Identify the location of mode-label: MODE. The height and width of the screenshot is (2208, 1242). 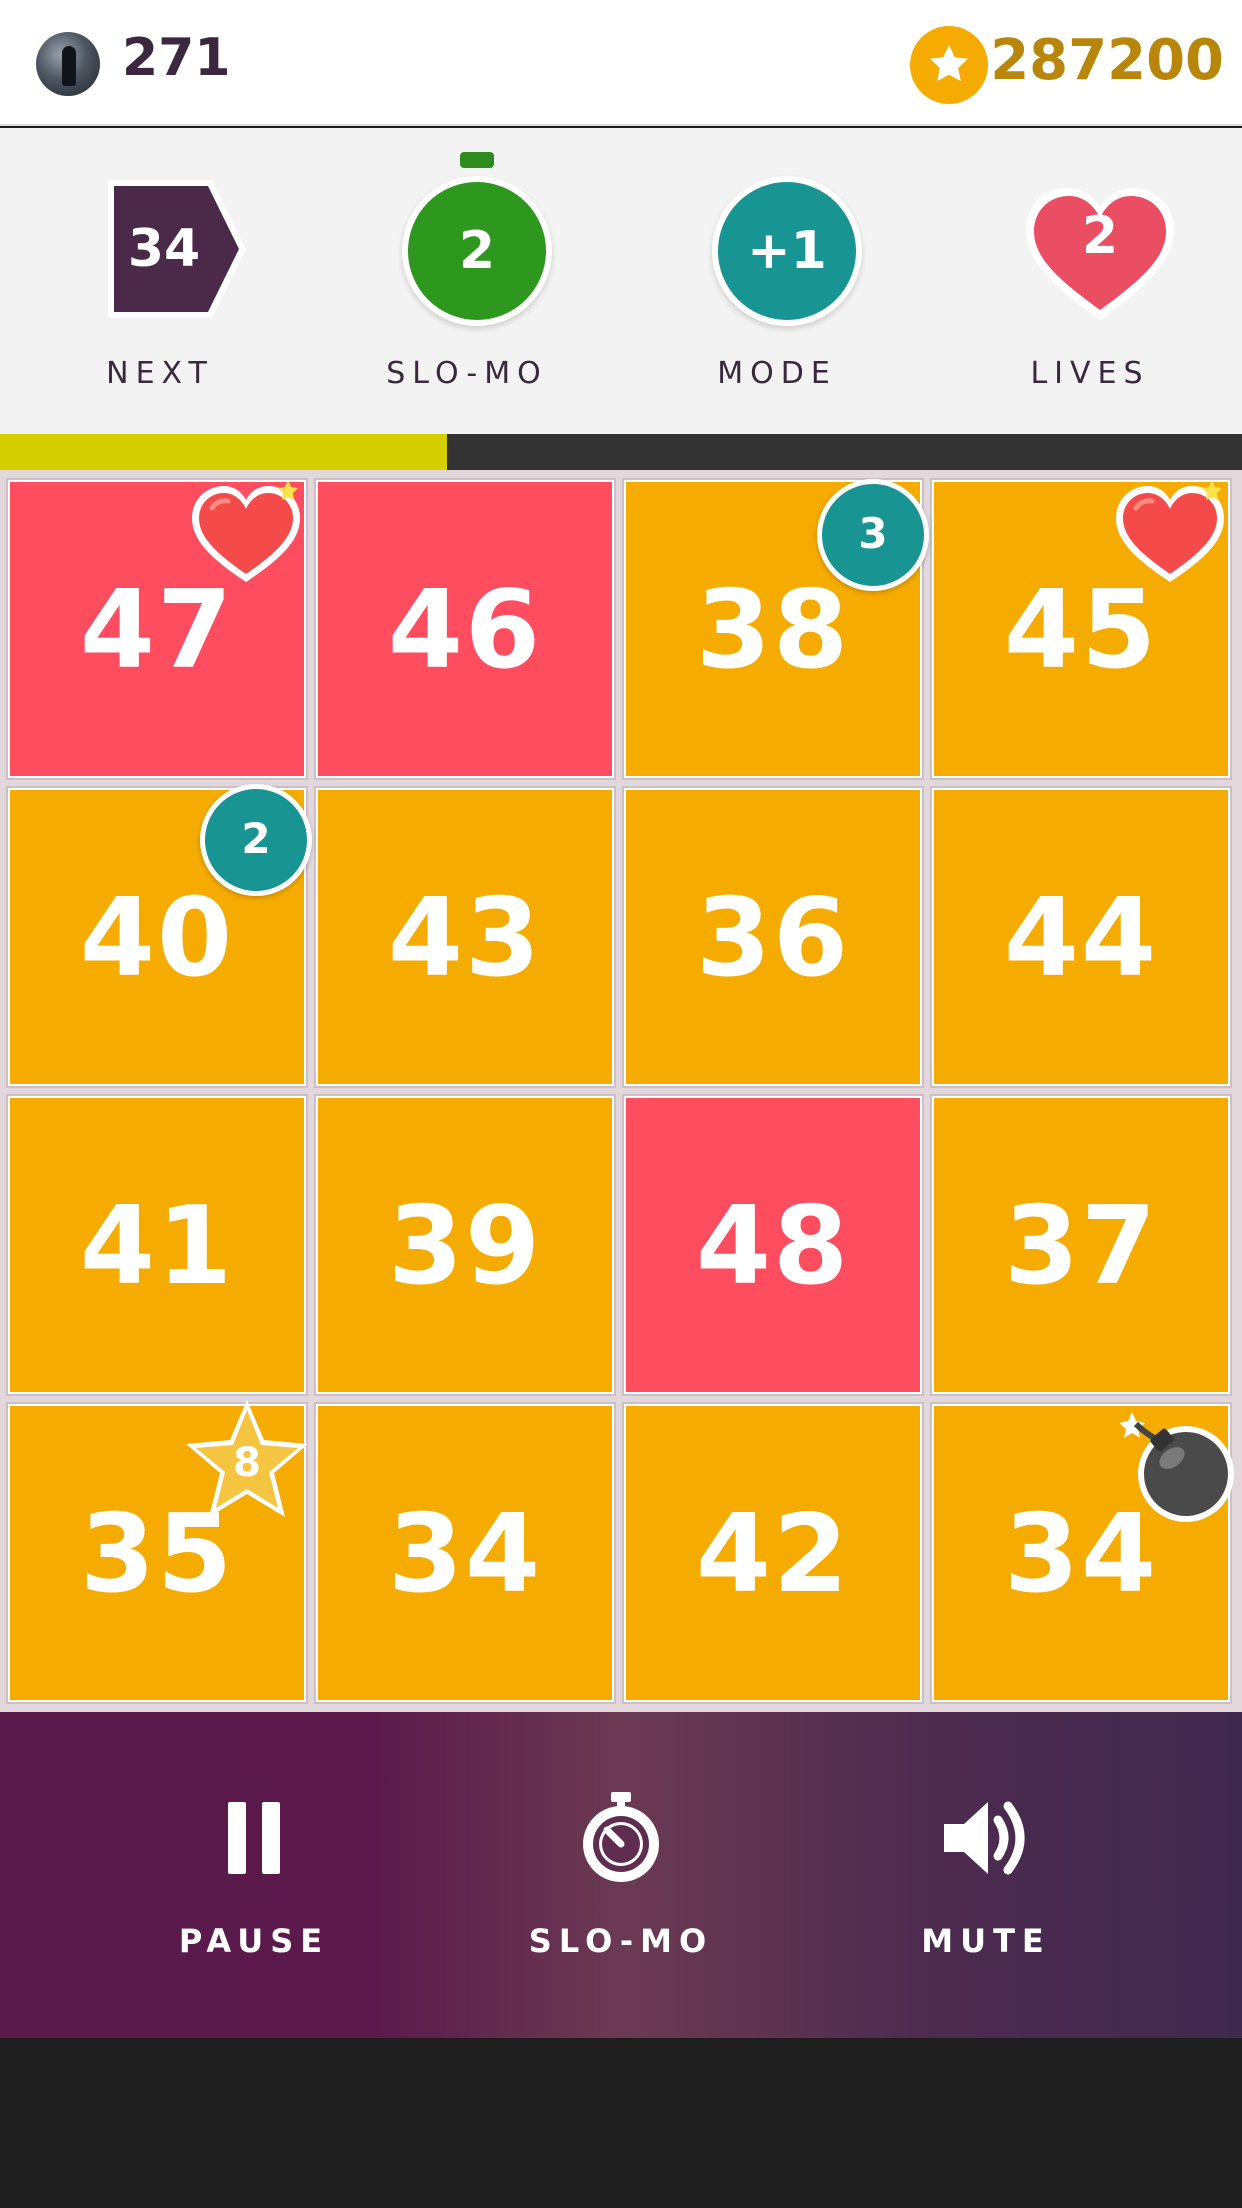
(777, 373).